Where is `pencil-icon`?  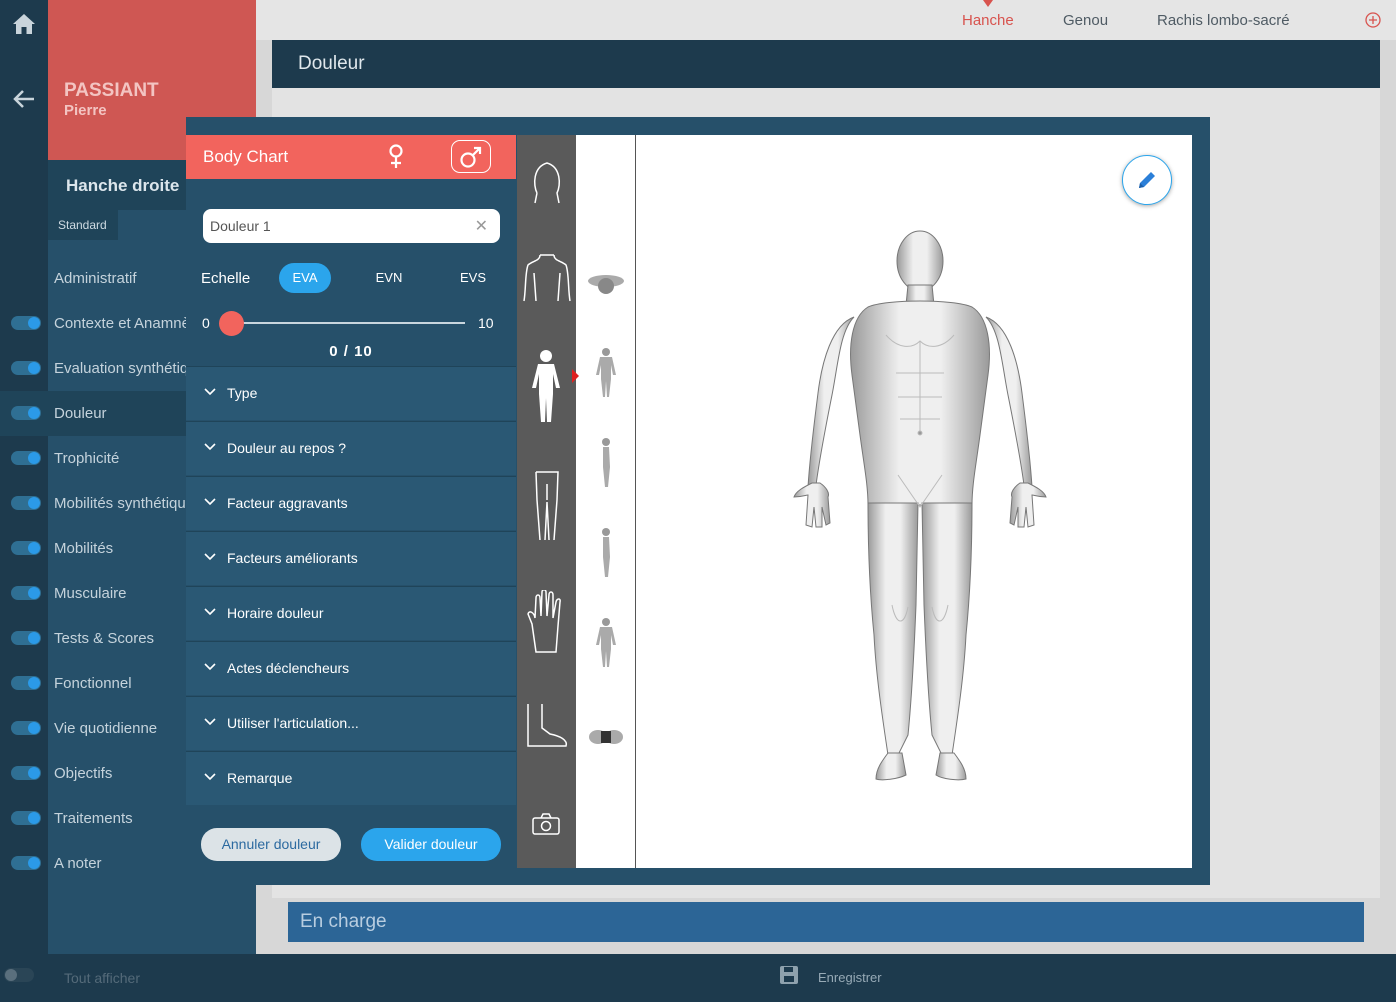
pencil-icon is located at coordinates (1147, 180).